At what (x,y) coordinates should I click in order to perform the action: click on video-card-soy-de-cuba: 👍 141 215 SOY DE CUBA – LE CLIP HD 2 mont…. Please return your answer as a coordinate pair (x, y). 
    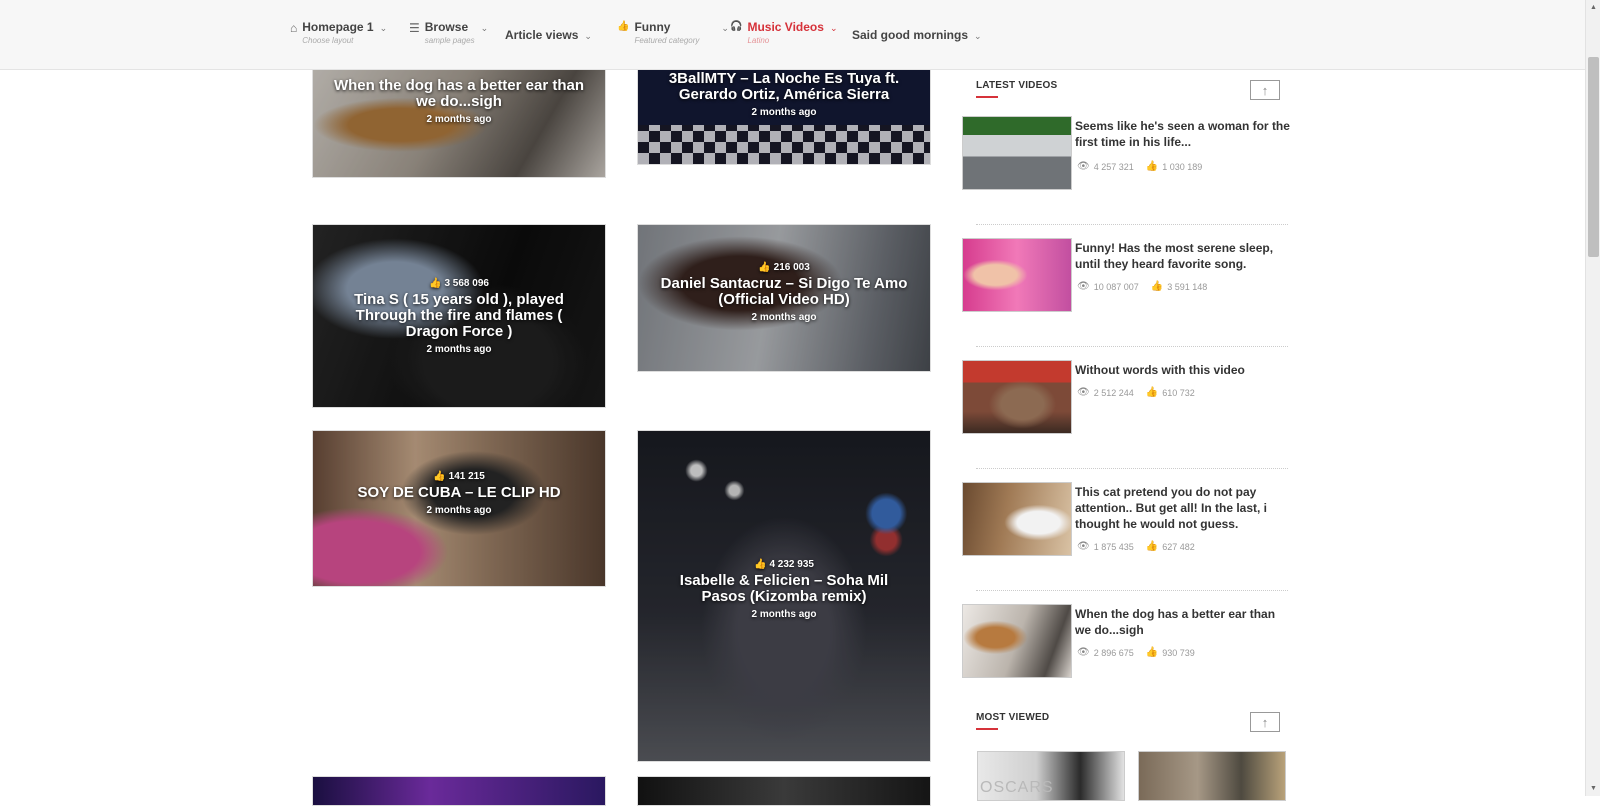
    Looking at the image, I should click on (459, 508).